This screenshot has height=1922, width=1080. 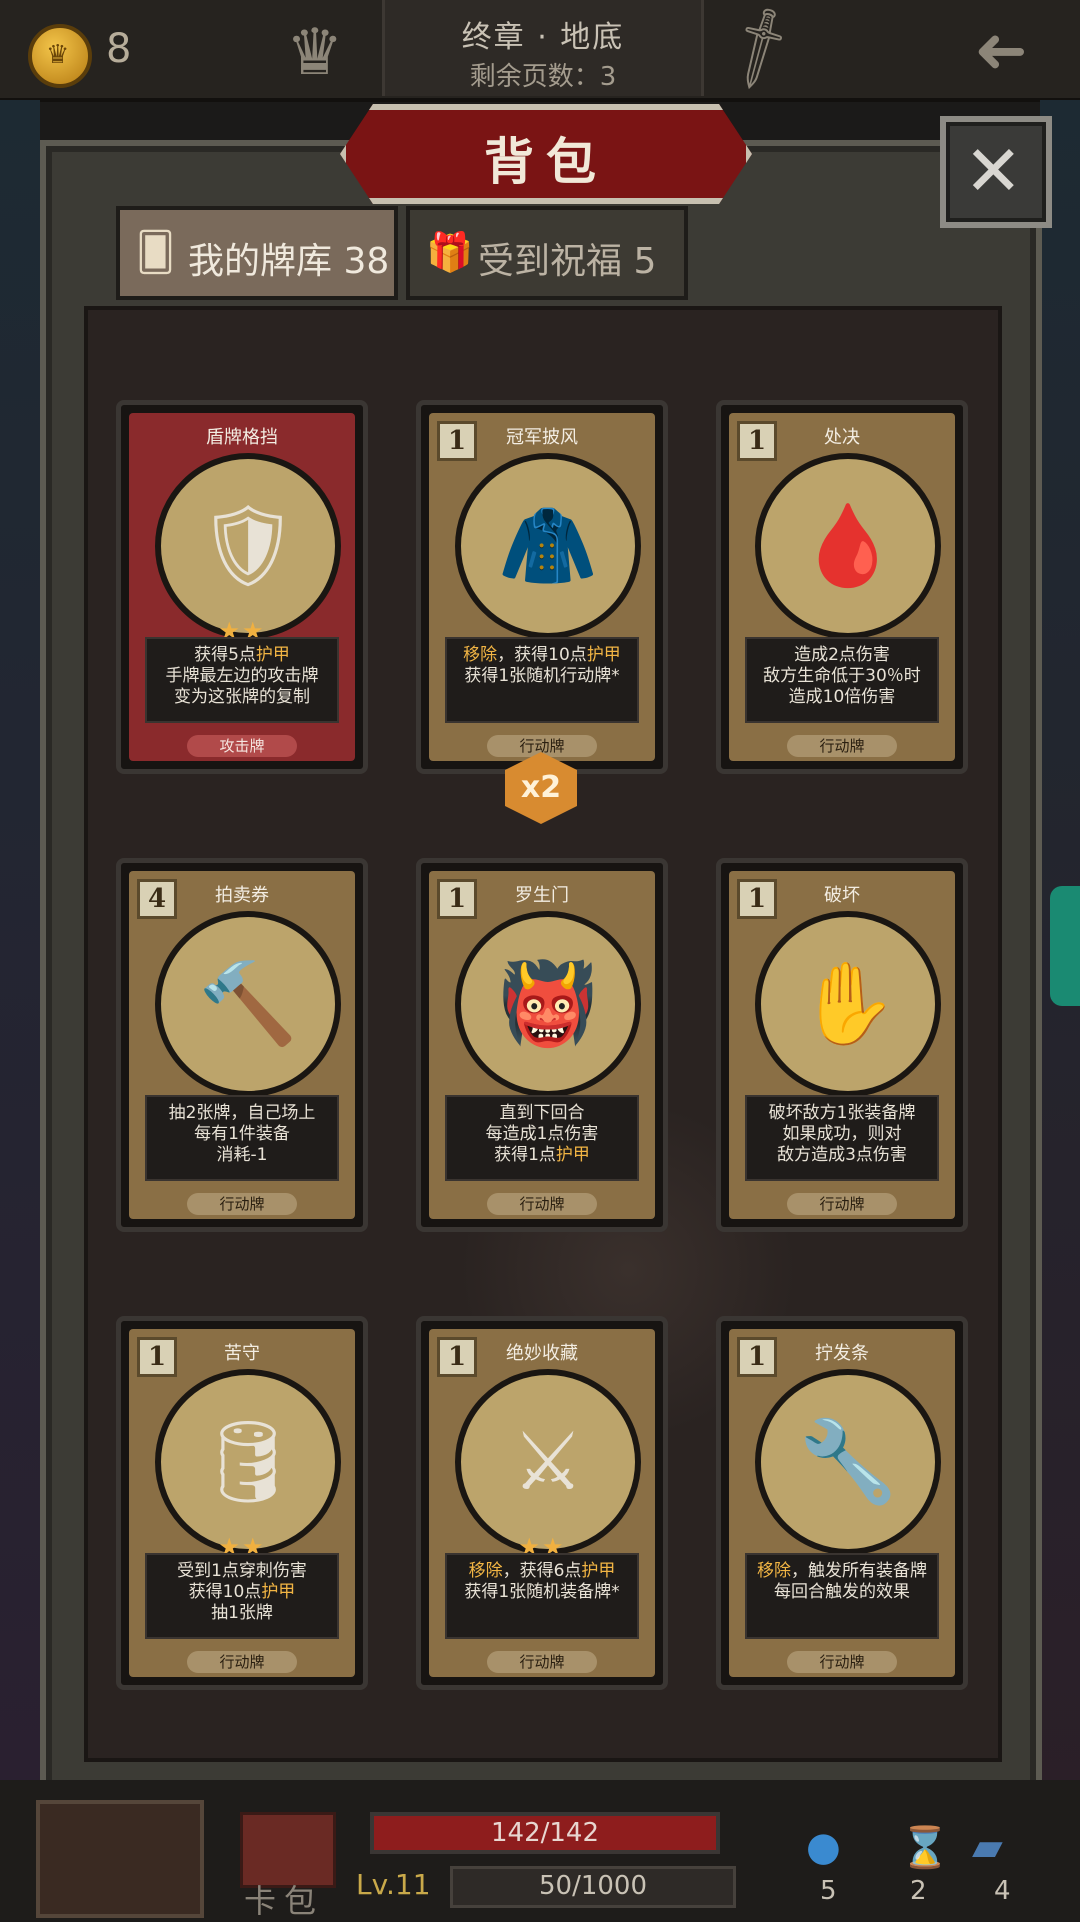 What do you see at coordinates (242, 1113) in the screenshot?
I see `card-text-segment: 抽2张牌，自己场上` at bounding box center [242, 1113].